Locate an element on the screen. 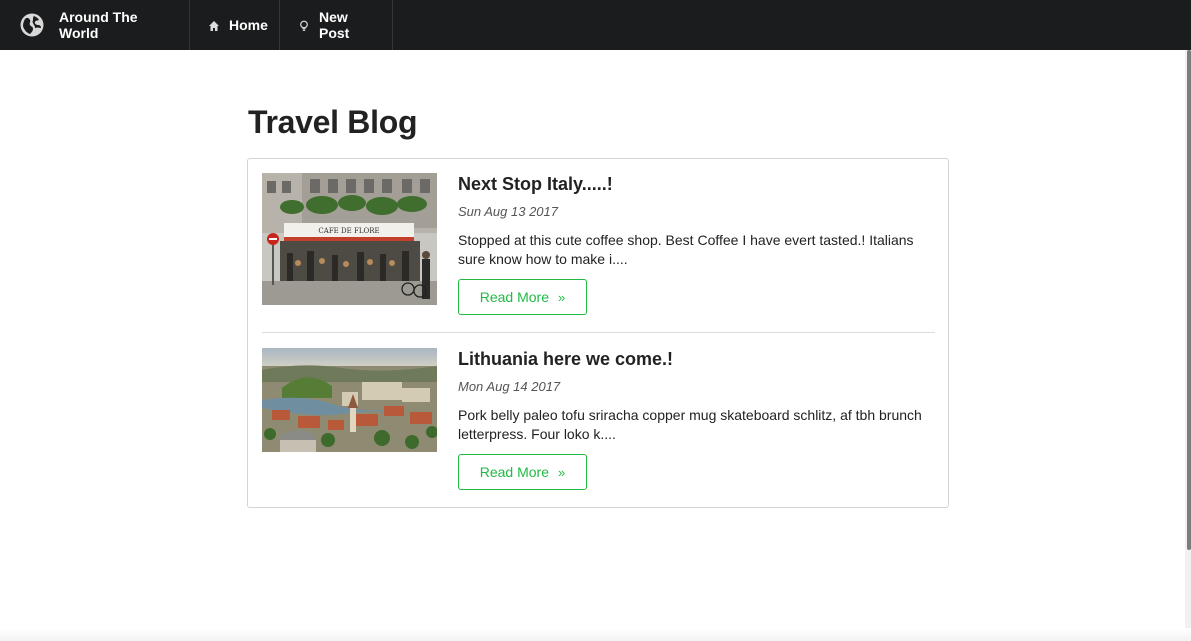  brand-link: Around The World is located at coordinates (95, 25).